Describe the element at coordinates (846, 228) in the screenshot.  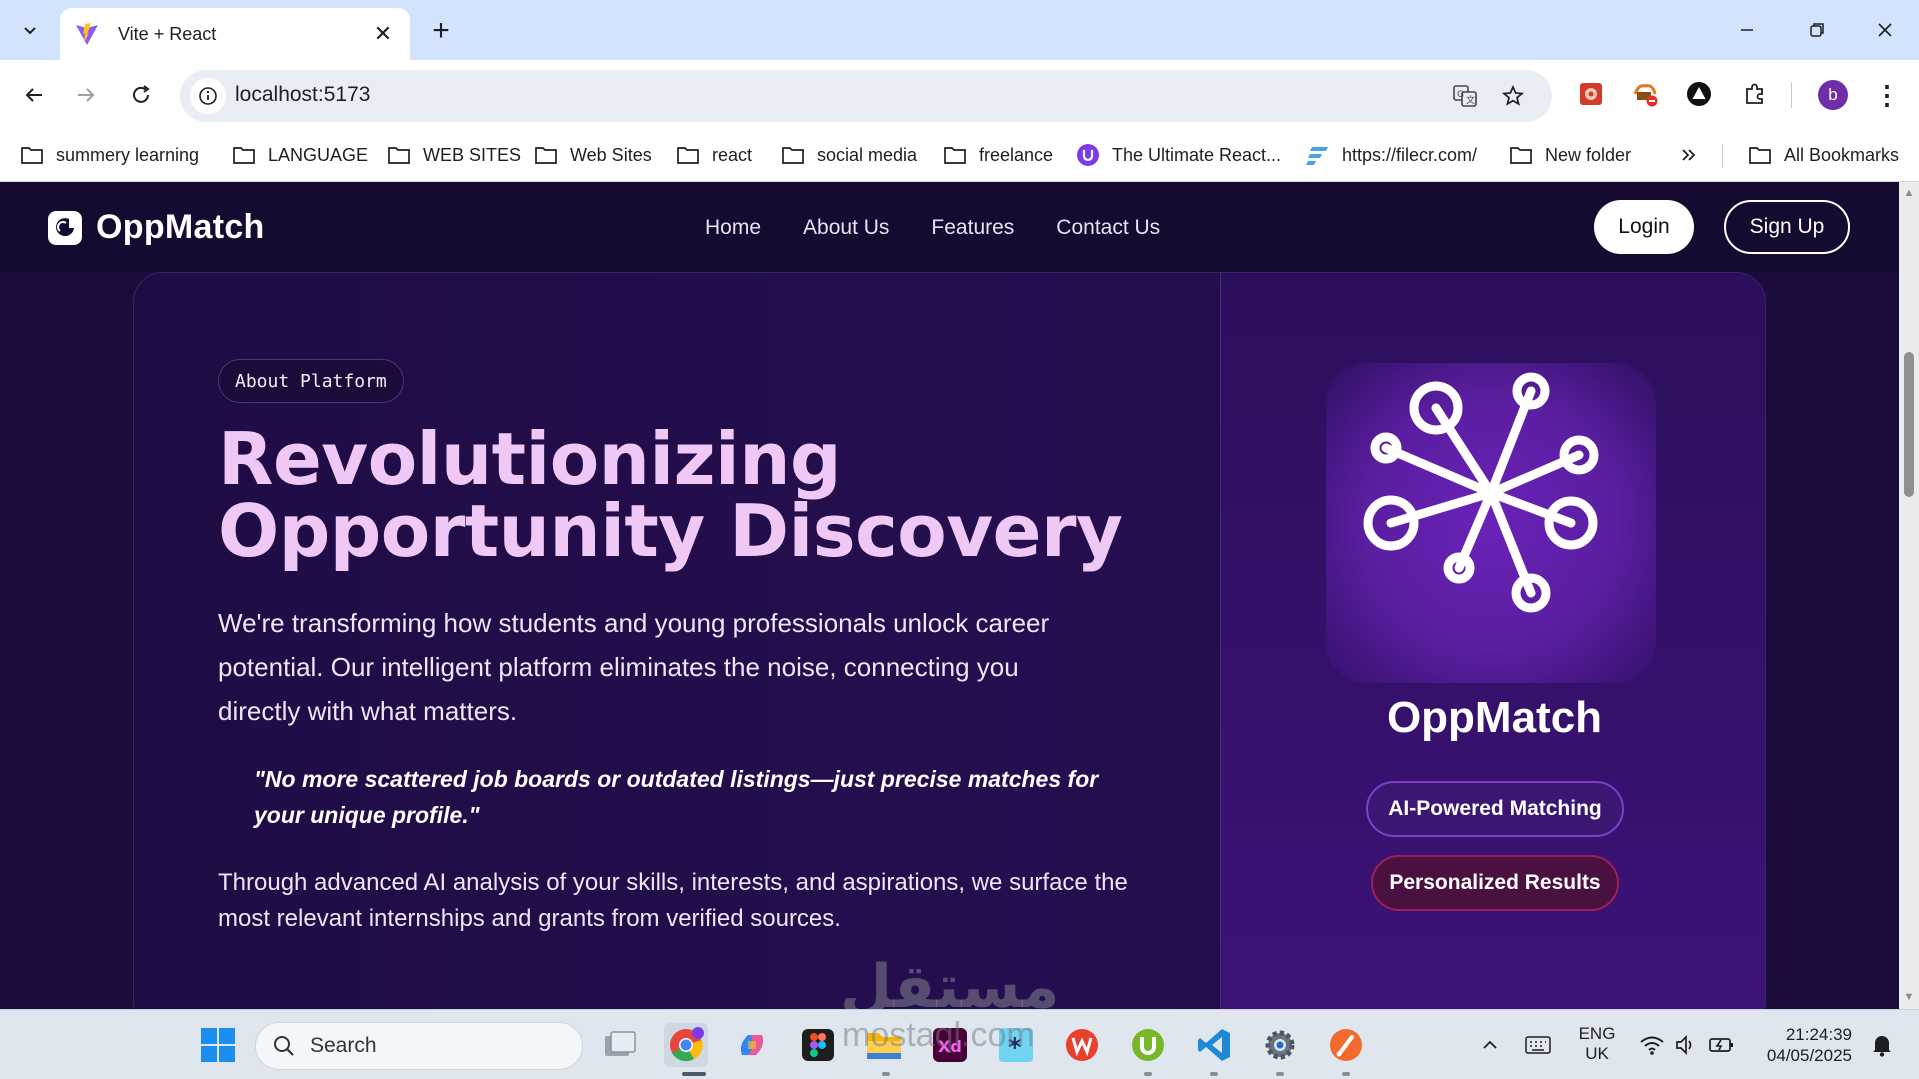
I see `nav-about-us: About Us` at that location.